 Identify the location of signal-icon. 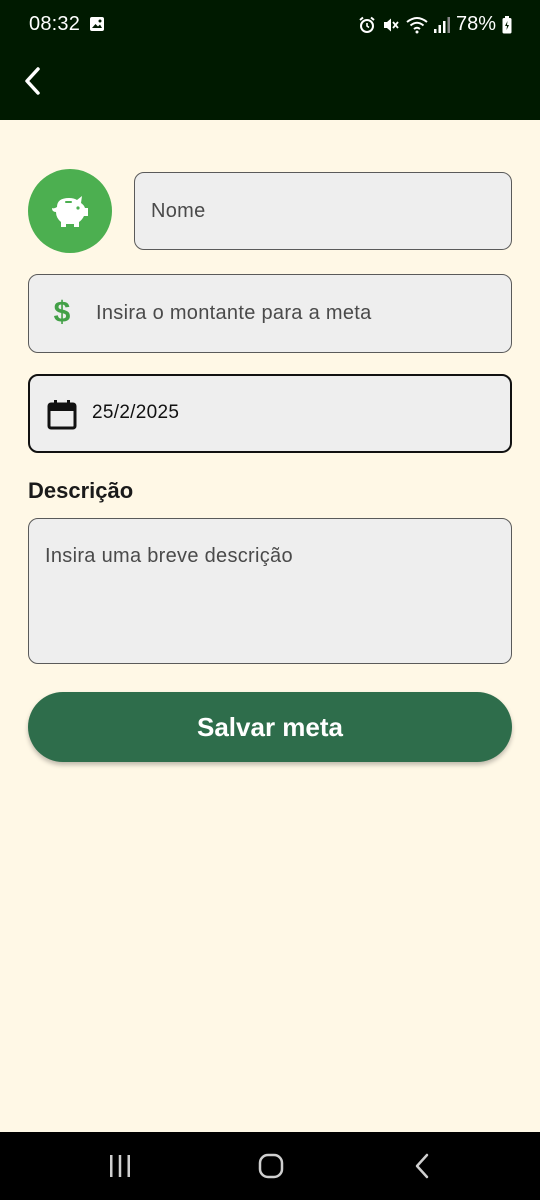
(441, 24).